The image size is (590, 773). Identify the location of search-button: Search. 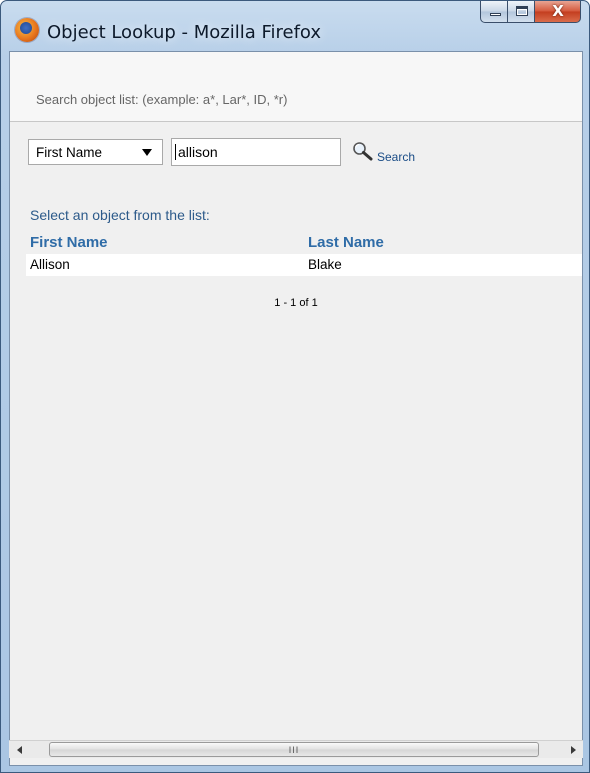
(396, 157).